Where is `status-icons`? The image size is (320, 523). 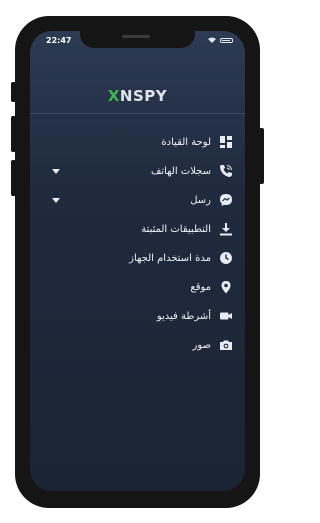 status-icons is located at coordinates (220, 40).